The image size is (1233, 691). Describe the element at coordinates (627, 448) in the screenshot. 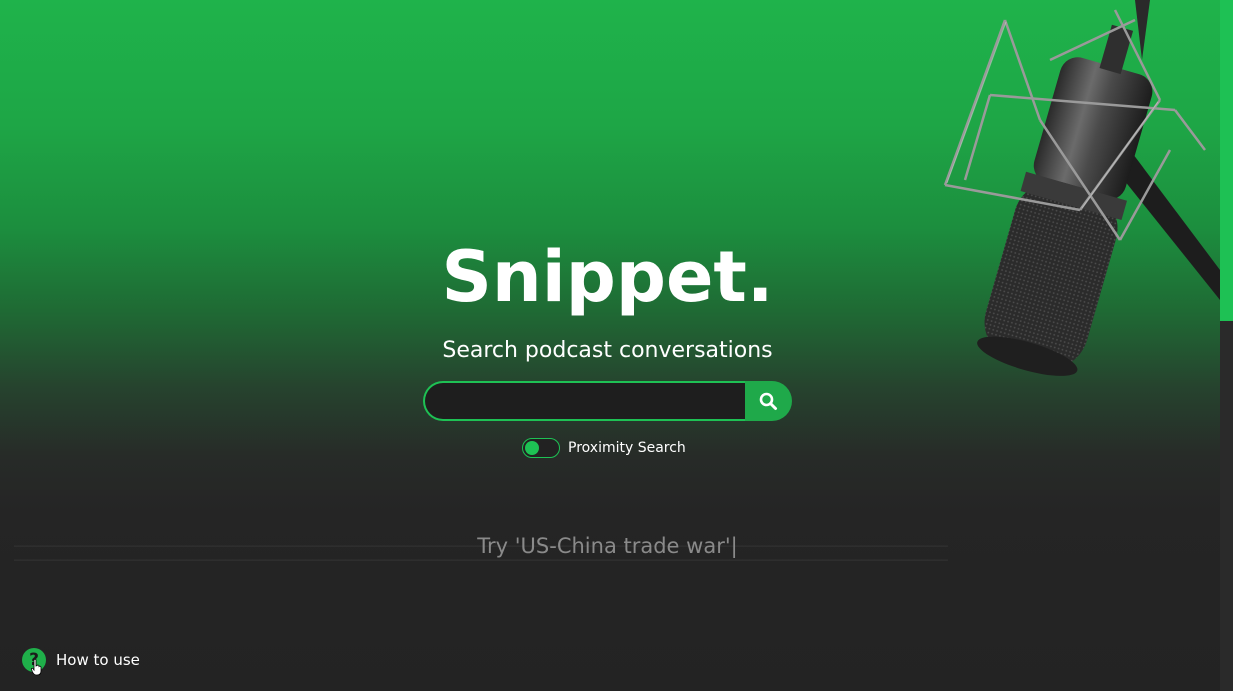

I see `proximity-search-label: Proximity Search` at that location.